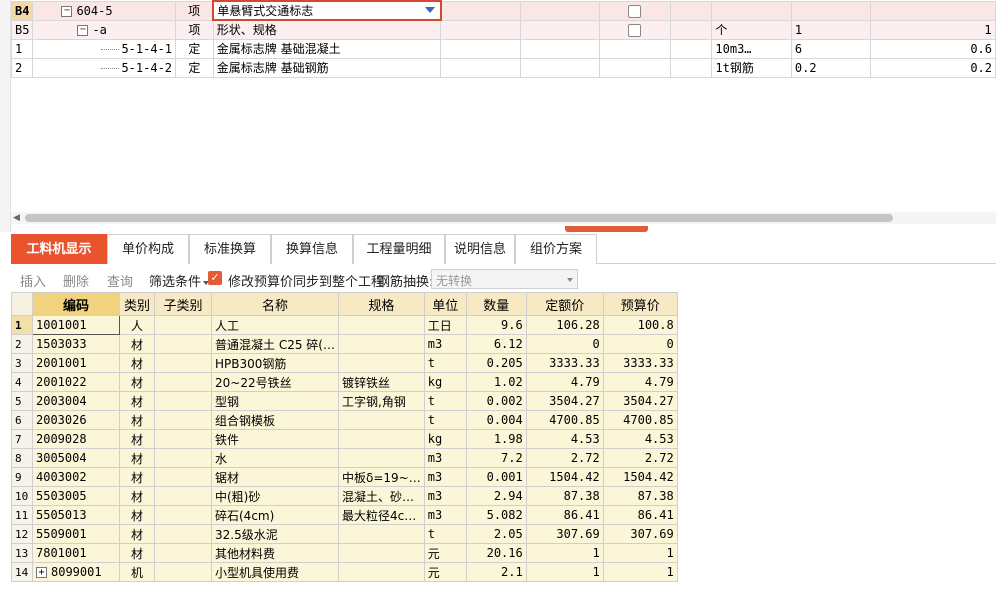 Image resolution: width=996 pixels, height=608 pixels. Describe the element at coordinates (22, 48) in the screenshot. I see `row-header: 1` at that location.